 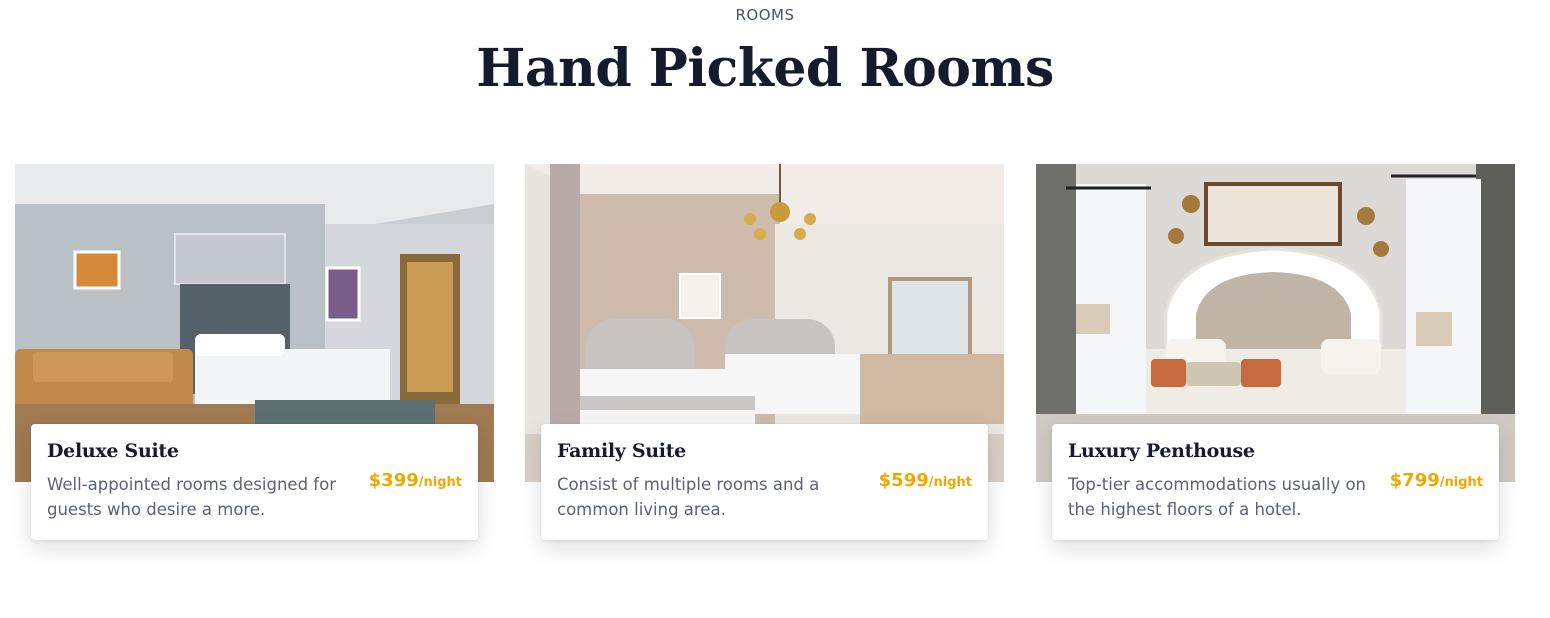 I want to click on room-price: $599/night, so click(x=925, y=480).